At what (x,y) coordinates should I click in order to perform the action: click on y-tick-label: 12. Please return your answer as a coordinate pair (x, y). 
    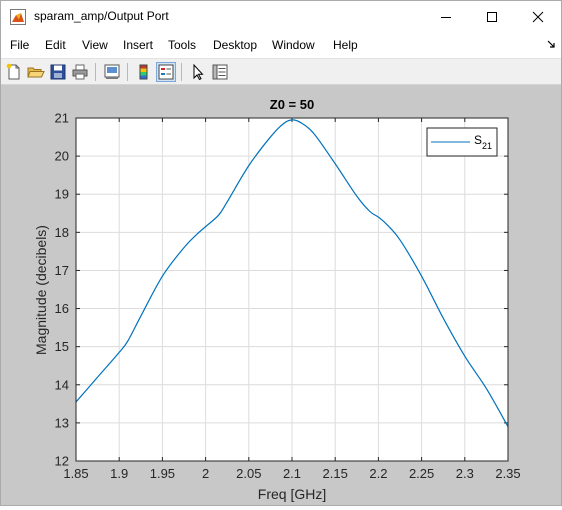
    Looking at the image, I should click on (62, 461).